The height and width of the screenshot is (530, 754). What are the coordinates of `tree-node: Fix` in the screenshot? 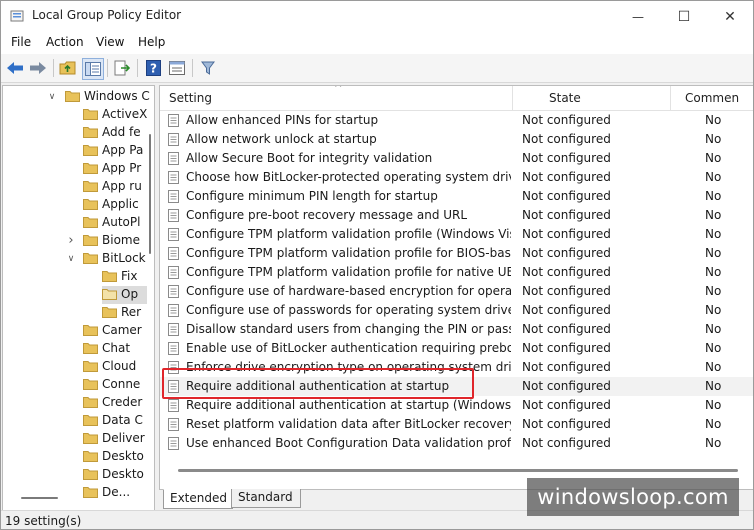 It's located at (124, 277).